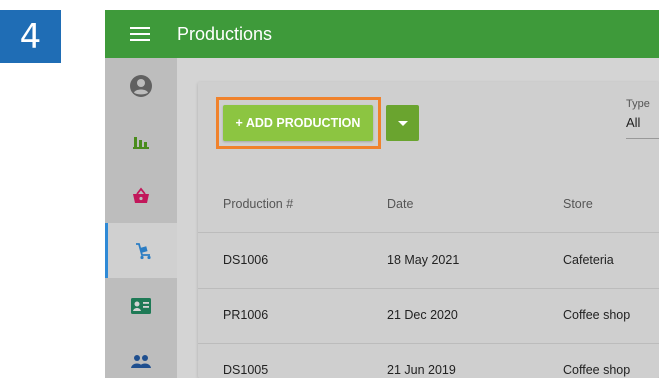 This screenshot has width=659, height=378. What do you see at coordinates (422, 315) in the screenshot?
I see `date-cell: 21 Dec 2020` at bounding box center [422, 315].